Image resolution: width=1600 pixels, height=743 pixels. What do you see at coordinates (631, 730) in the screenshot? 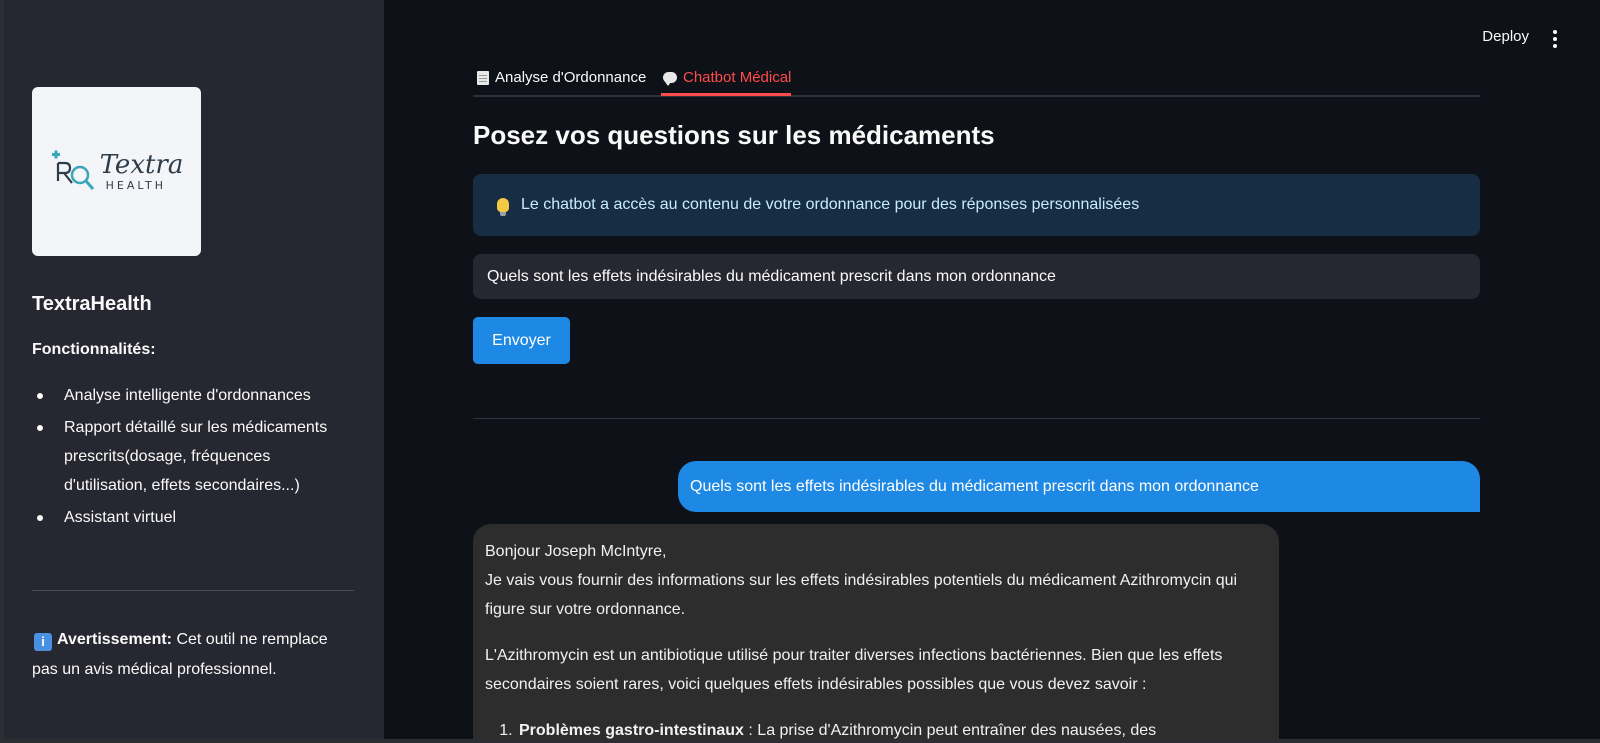
I see `effect-title: Problèmes gastro-intestinaux` at bounding box center [631, 730].